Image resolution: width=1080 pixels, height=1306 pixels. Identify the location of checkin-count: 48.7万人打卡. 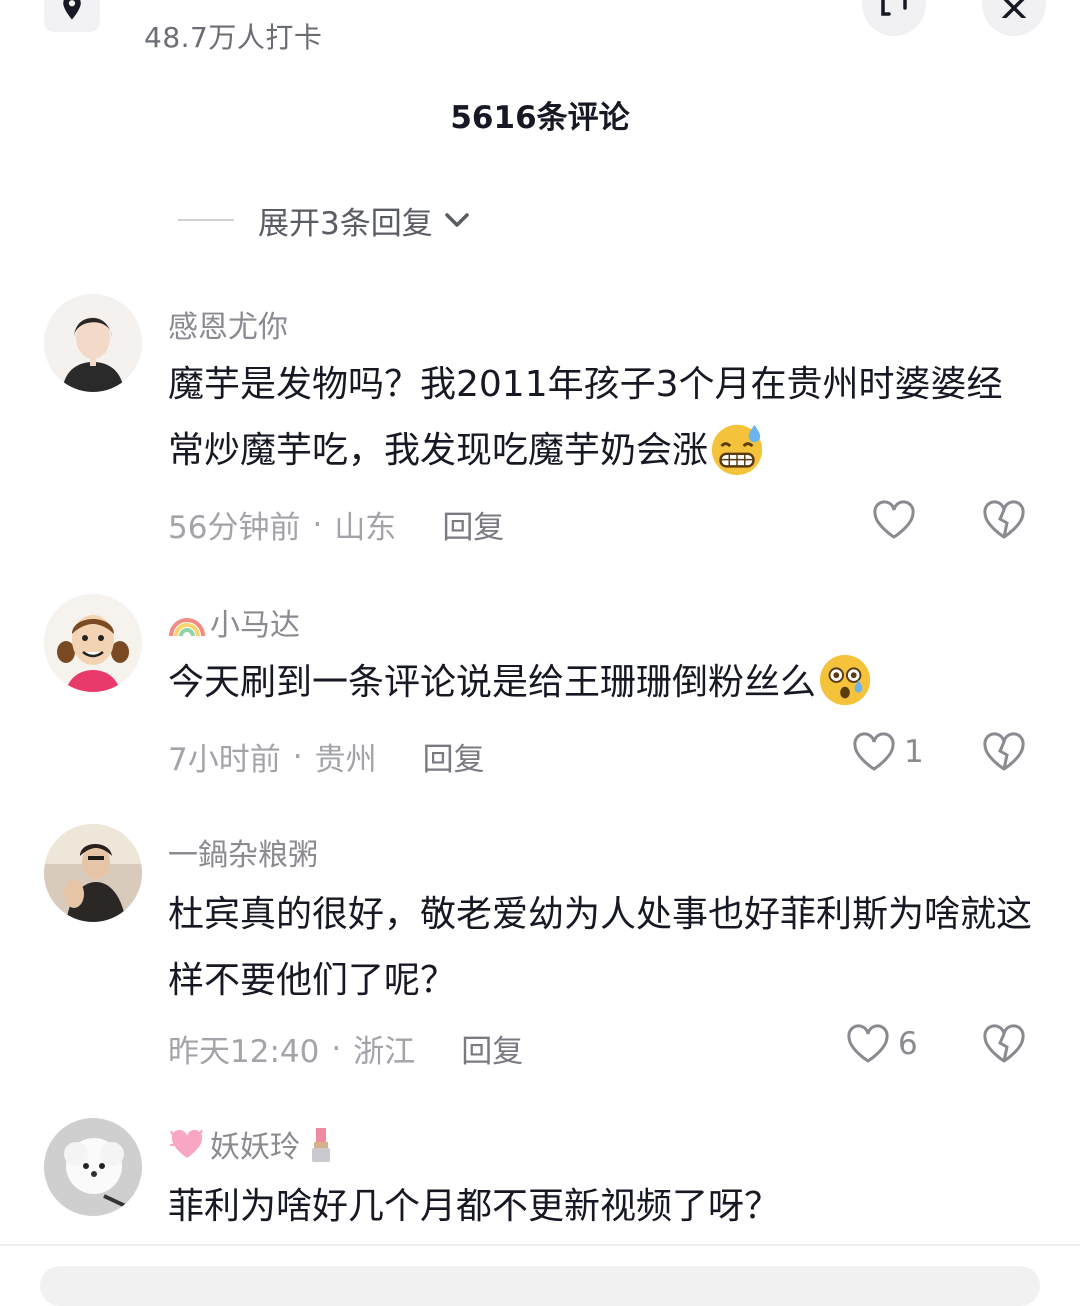
(233, 37).